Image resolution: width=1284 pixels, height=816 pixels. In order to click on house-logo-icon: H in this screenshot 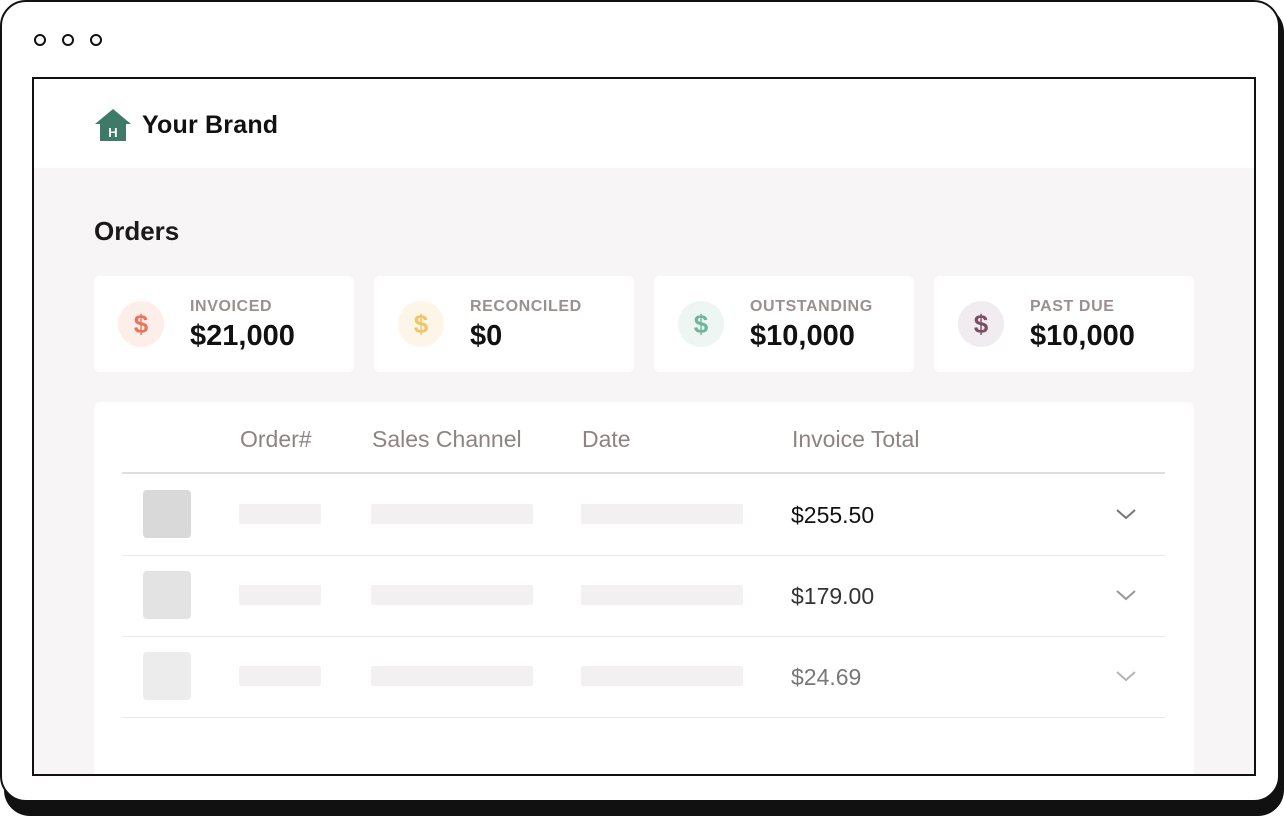, I will do `click(113, 125)`.